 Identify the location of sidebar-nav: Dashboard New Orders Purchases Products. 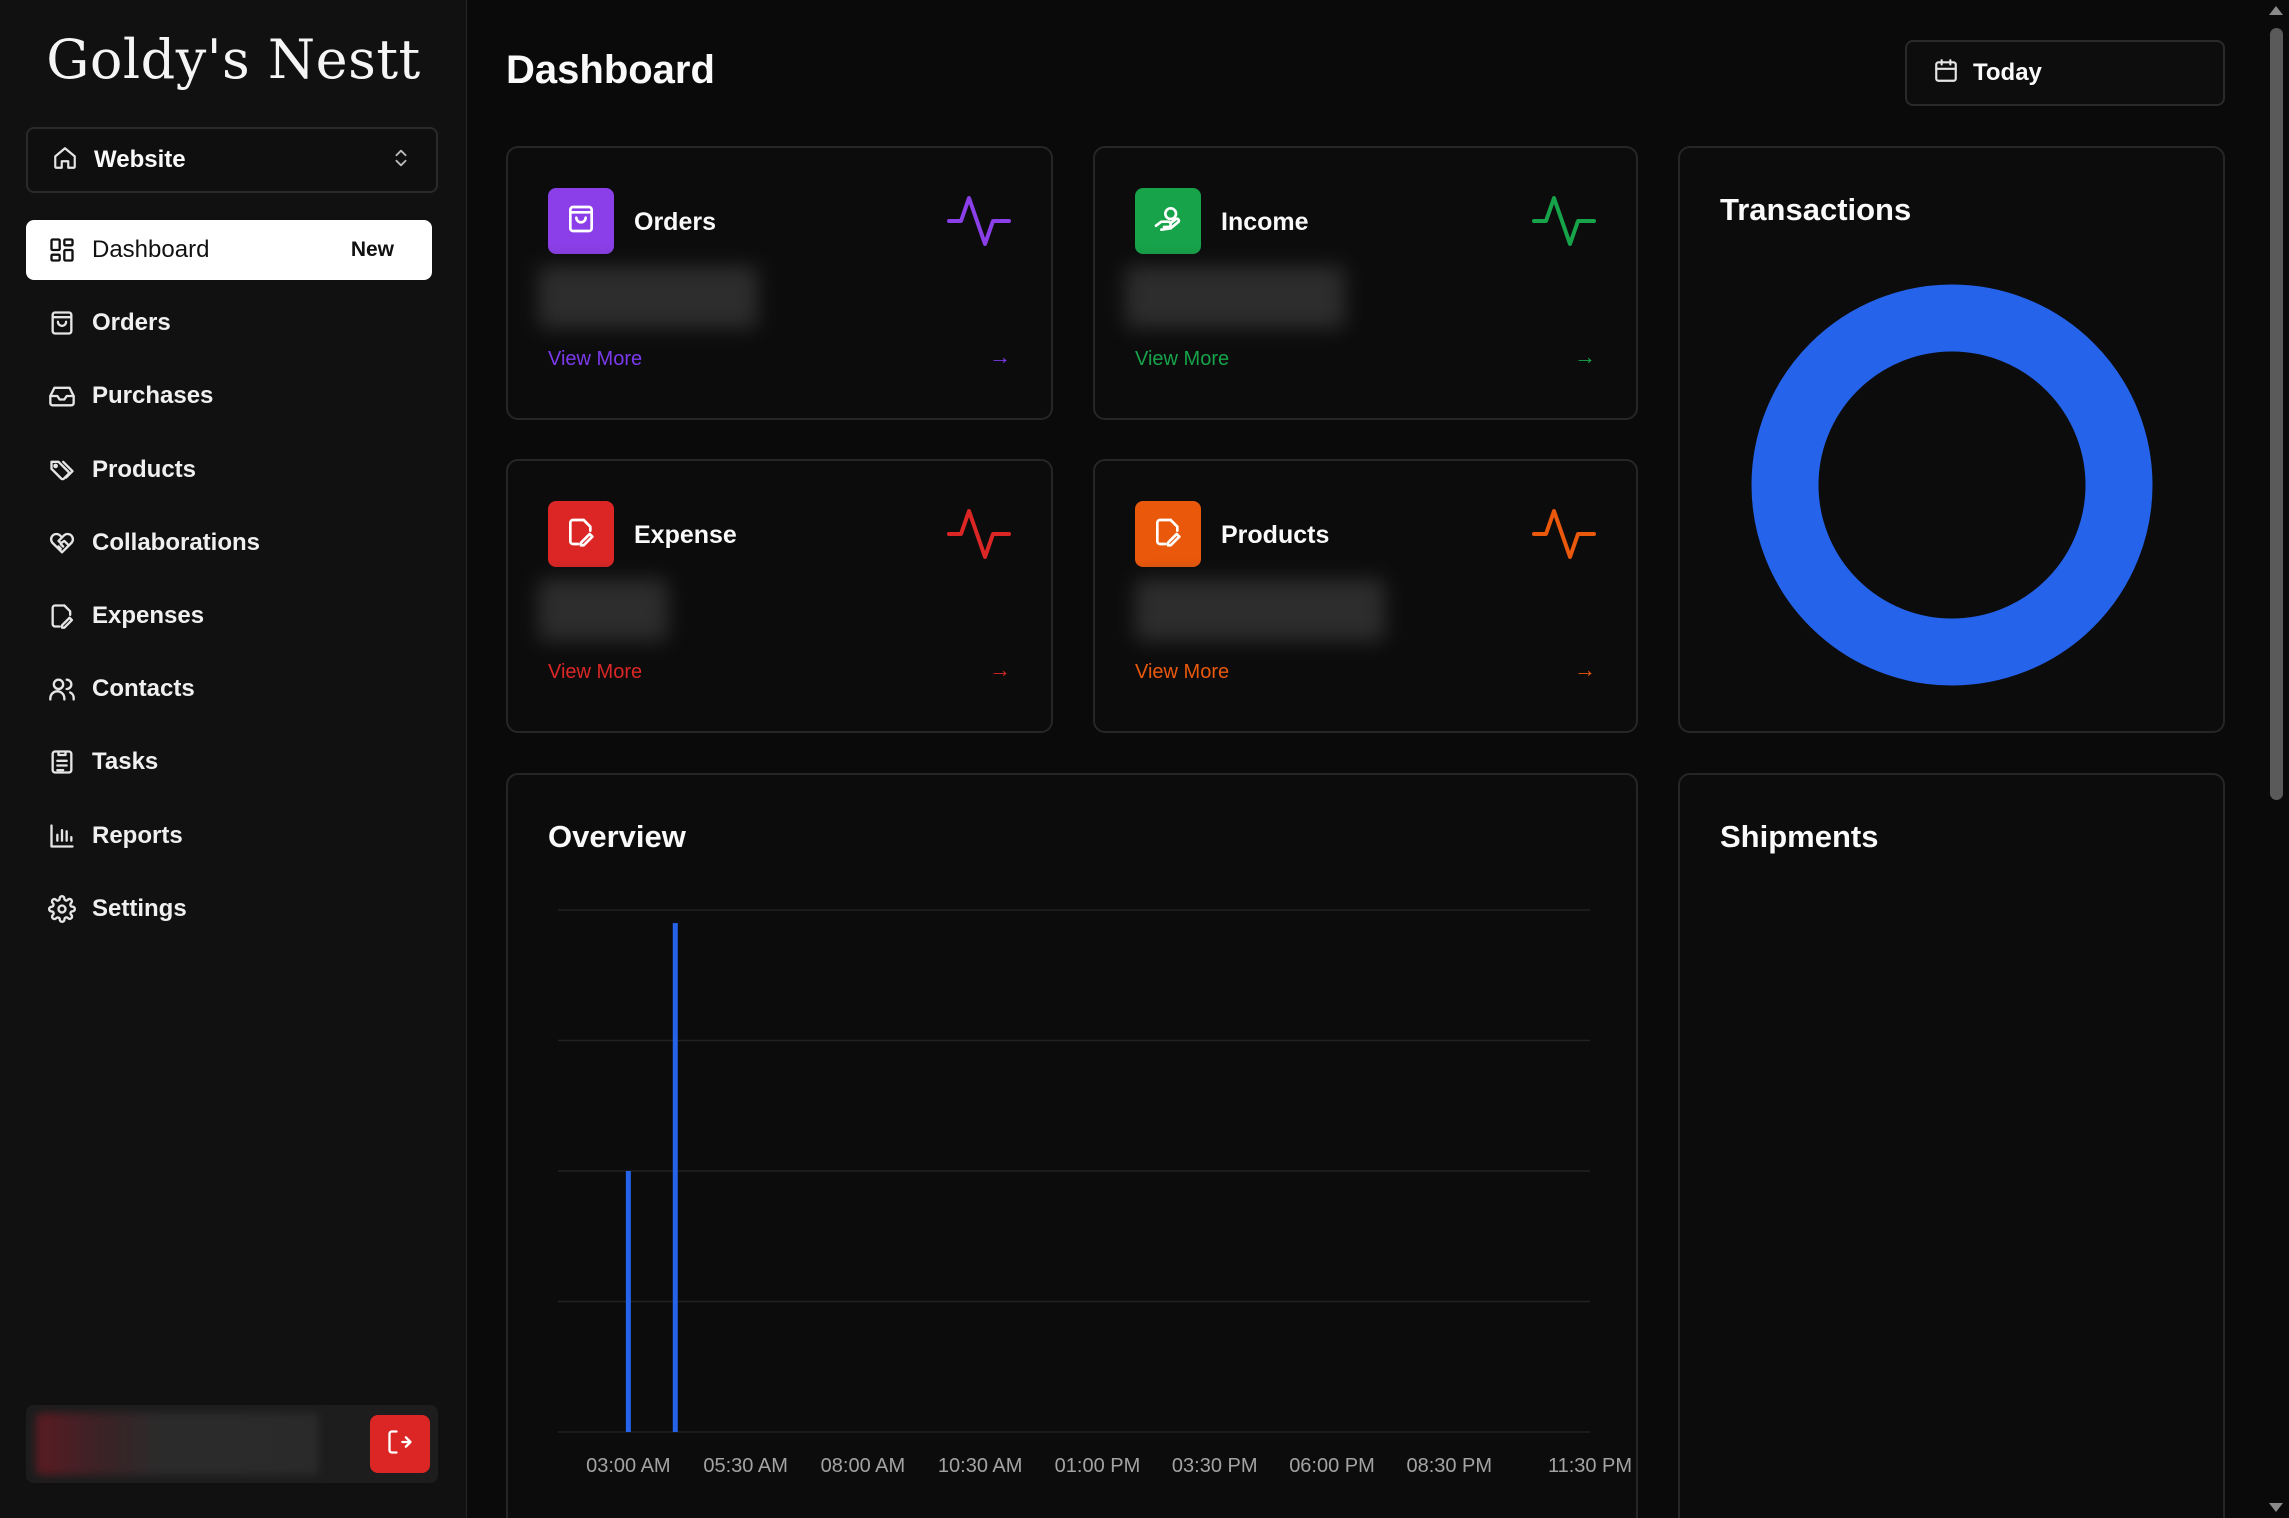
(229, 586).